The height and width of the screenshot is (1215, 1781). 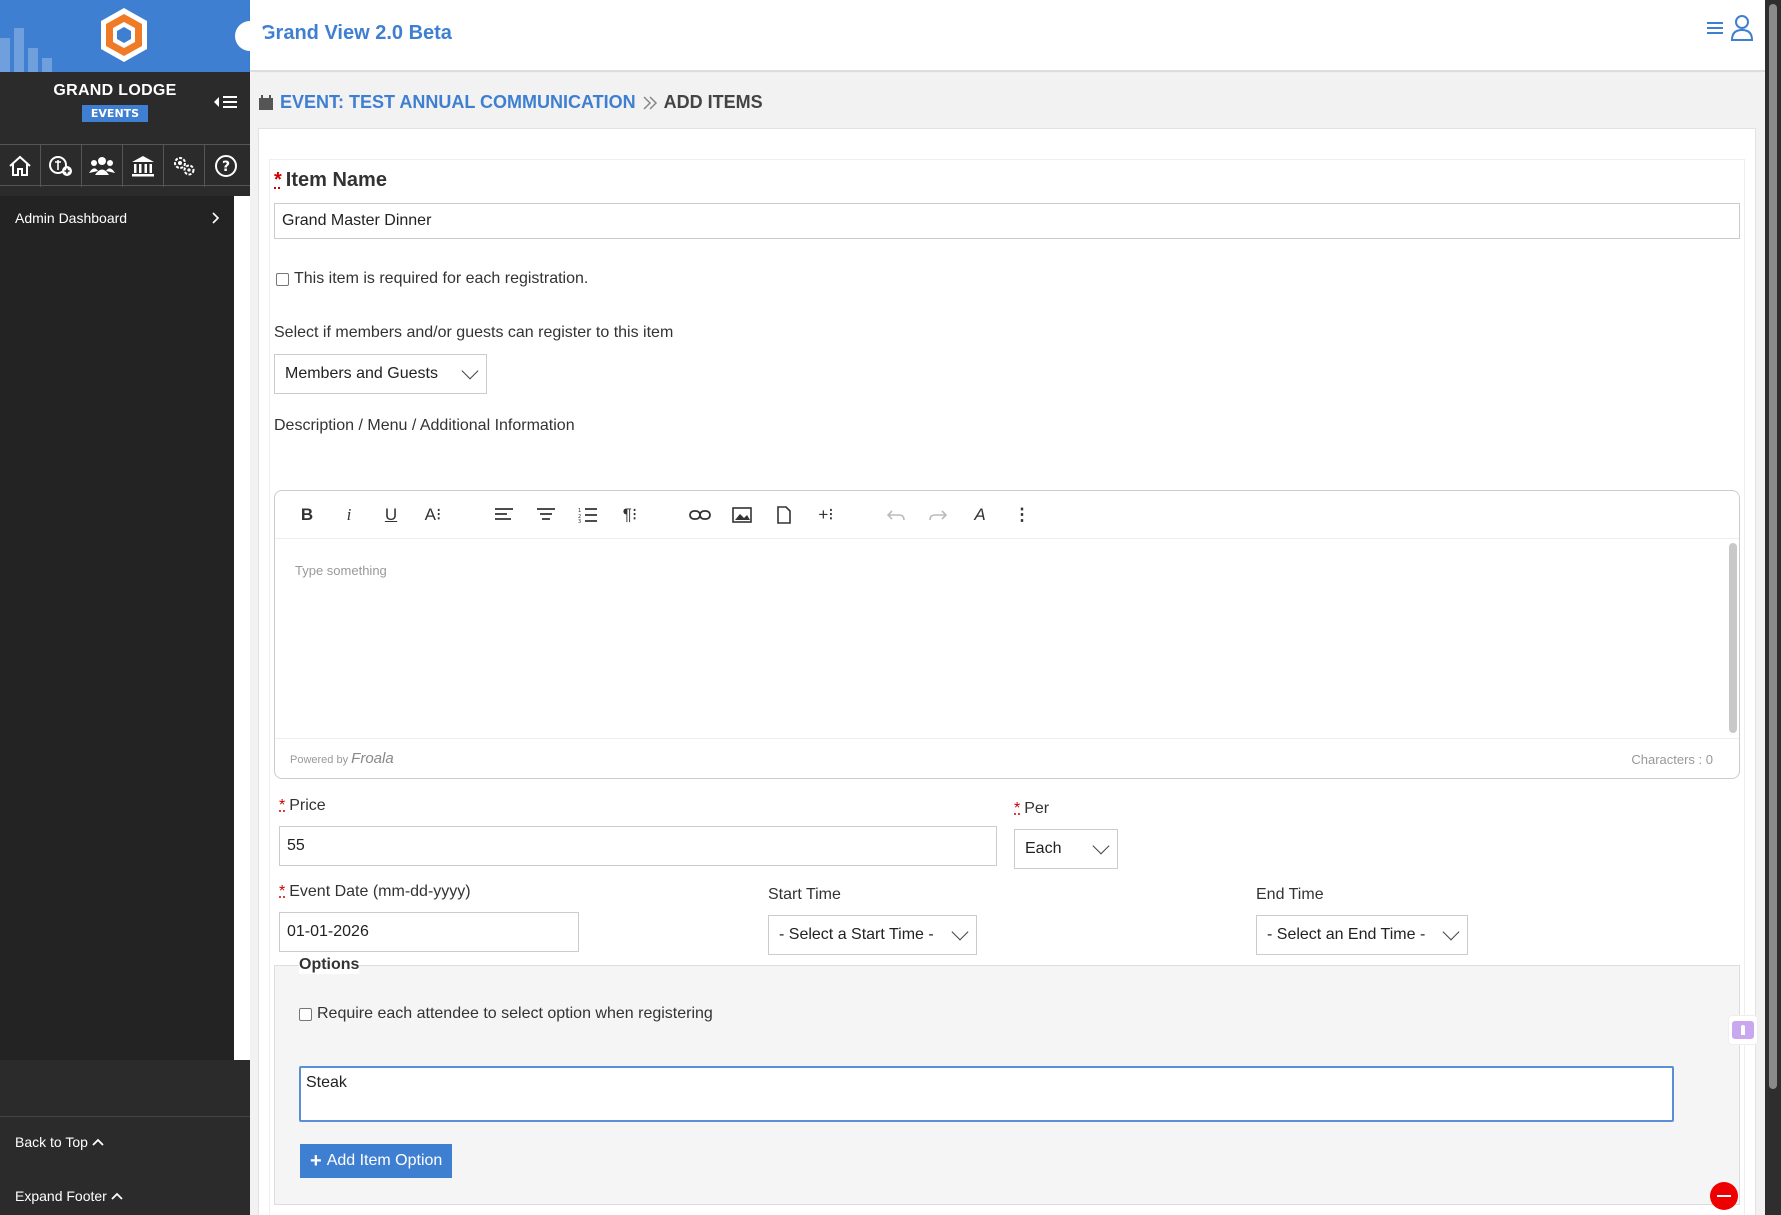 I want to click on event-date-label-text: Event Date (mm-dd-yyyy), so click(x=380, y=891).